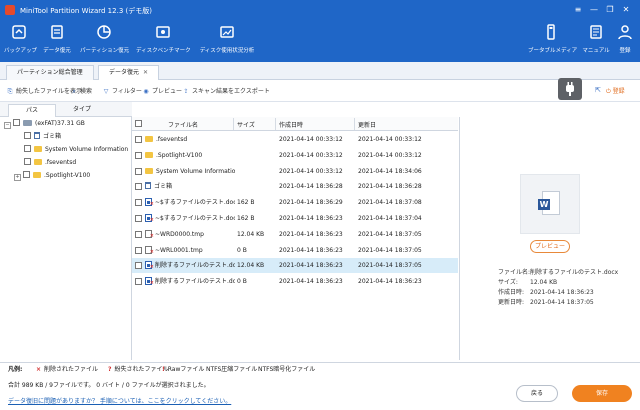  Describe the element at coordinates (104, 42) in the screenshot. I see `partition-recovery-button: パーティション復元` at that location.